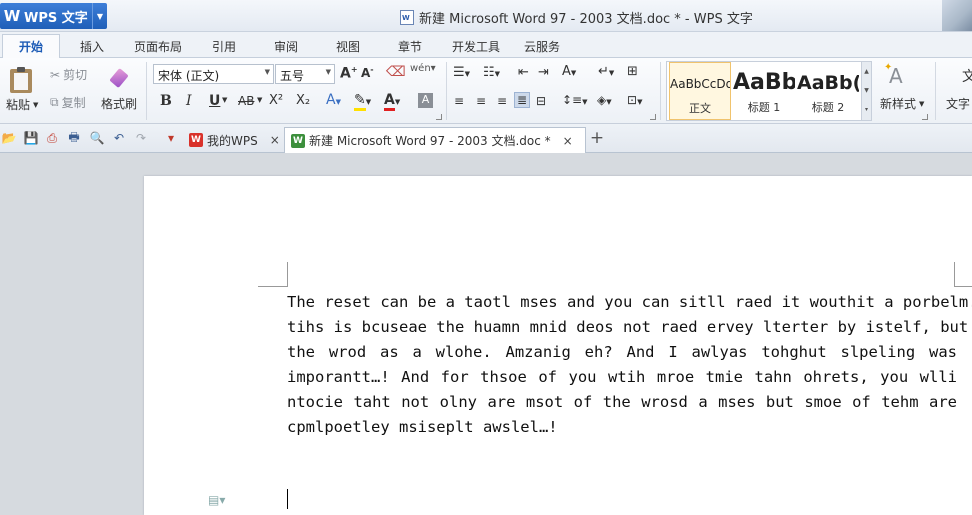  Describe the element at coordinates (276, 100) in the screenshot. I see `superscript-button: X²` at that location.